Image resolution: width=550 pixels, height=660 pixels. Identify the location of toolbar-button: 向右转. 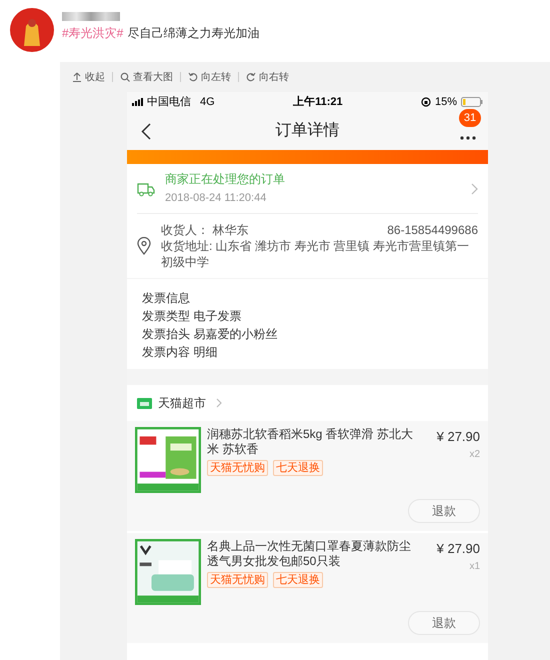
(267, 77).